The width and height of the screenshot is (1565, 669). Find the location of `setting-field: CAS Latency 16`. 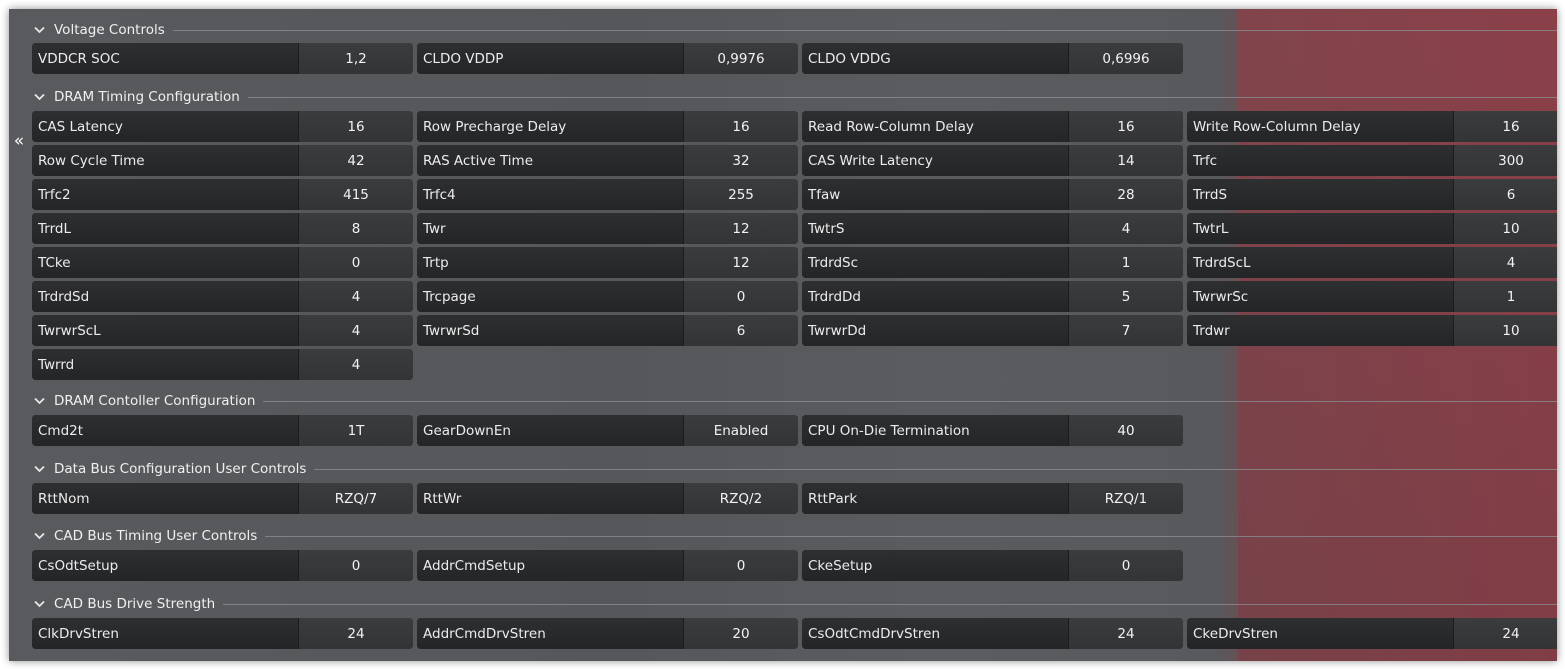

setting-field: CAS Latency 16 is located at coordinates (222, 126).